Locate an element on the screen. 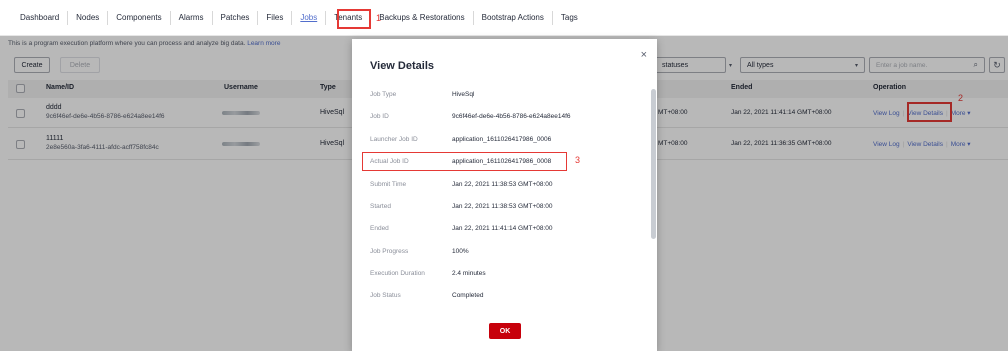  detail-value: HiveSql is located at coordinates (463, 94).